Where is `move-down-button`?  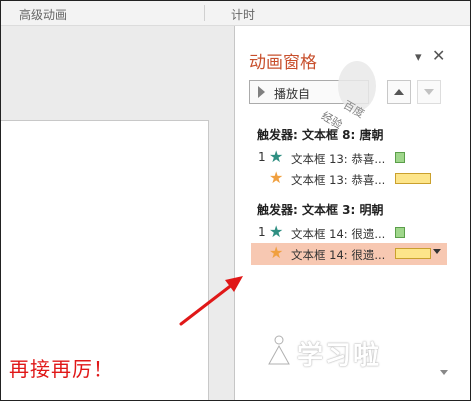 move-down-button is located at coordinates (429, 92).